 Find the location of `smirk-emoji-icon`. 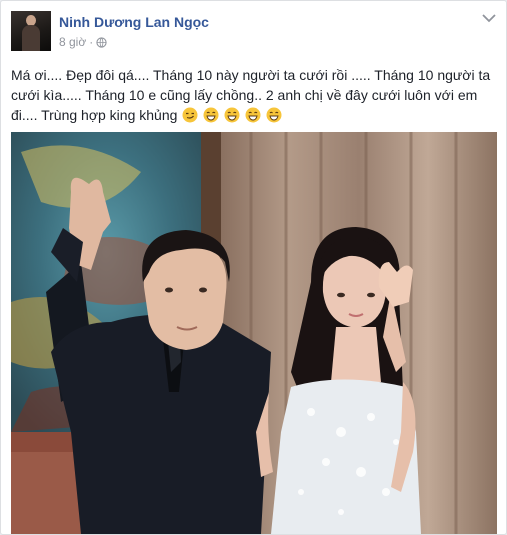

smirk-emoji-icon is located at coordinates (190, 115).